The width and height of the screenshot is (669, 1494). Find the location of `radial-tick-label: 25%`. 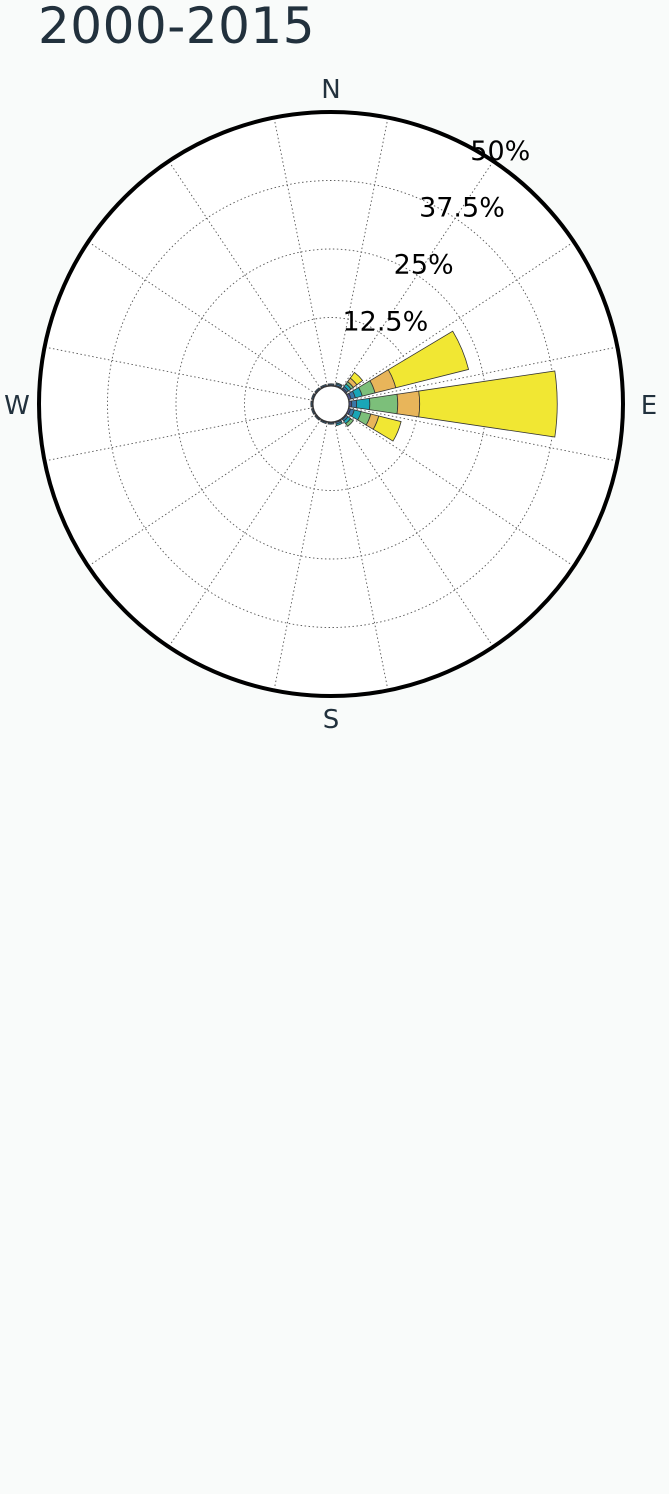

radial-tick-label: 25% is located at coordinates (424, 264).